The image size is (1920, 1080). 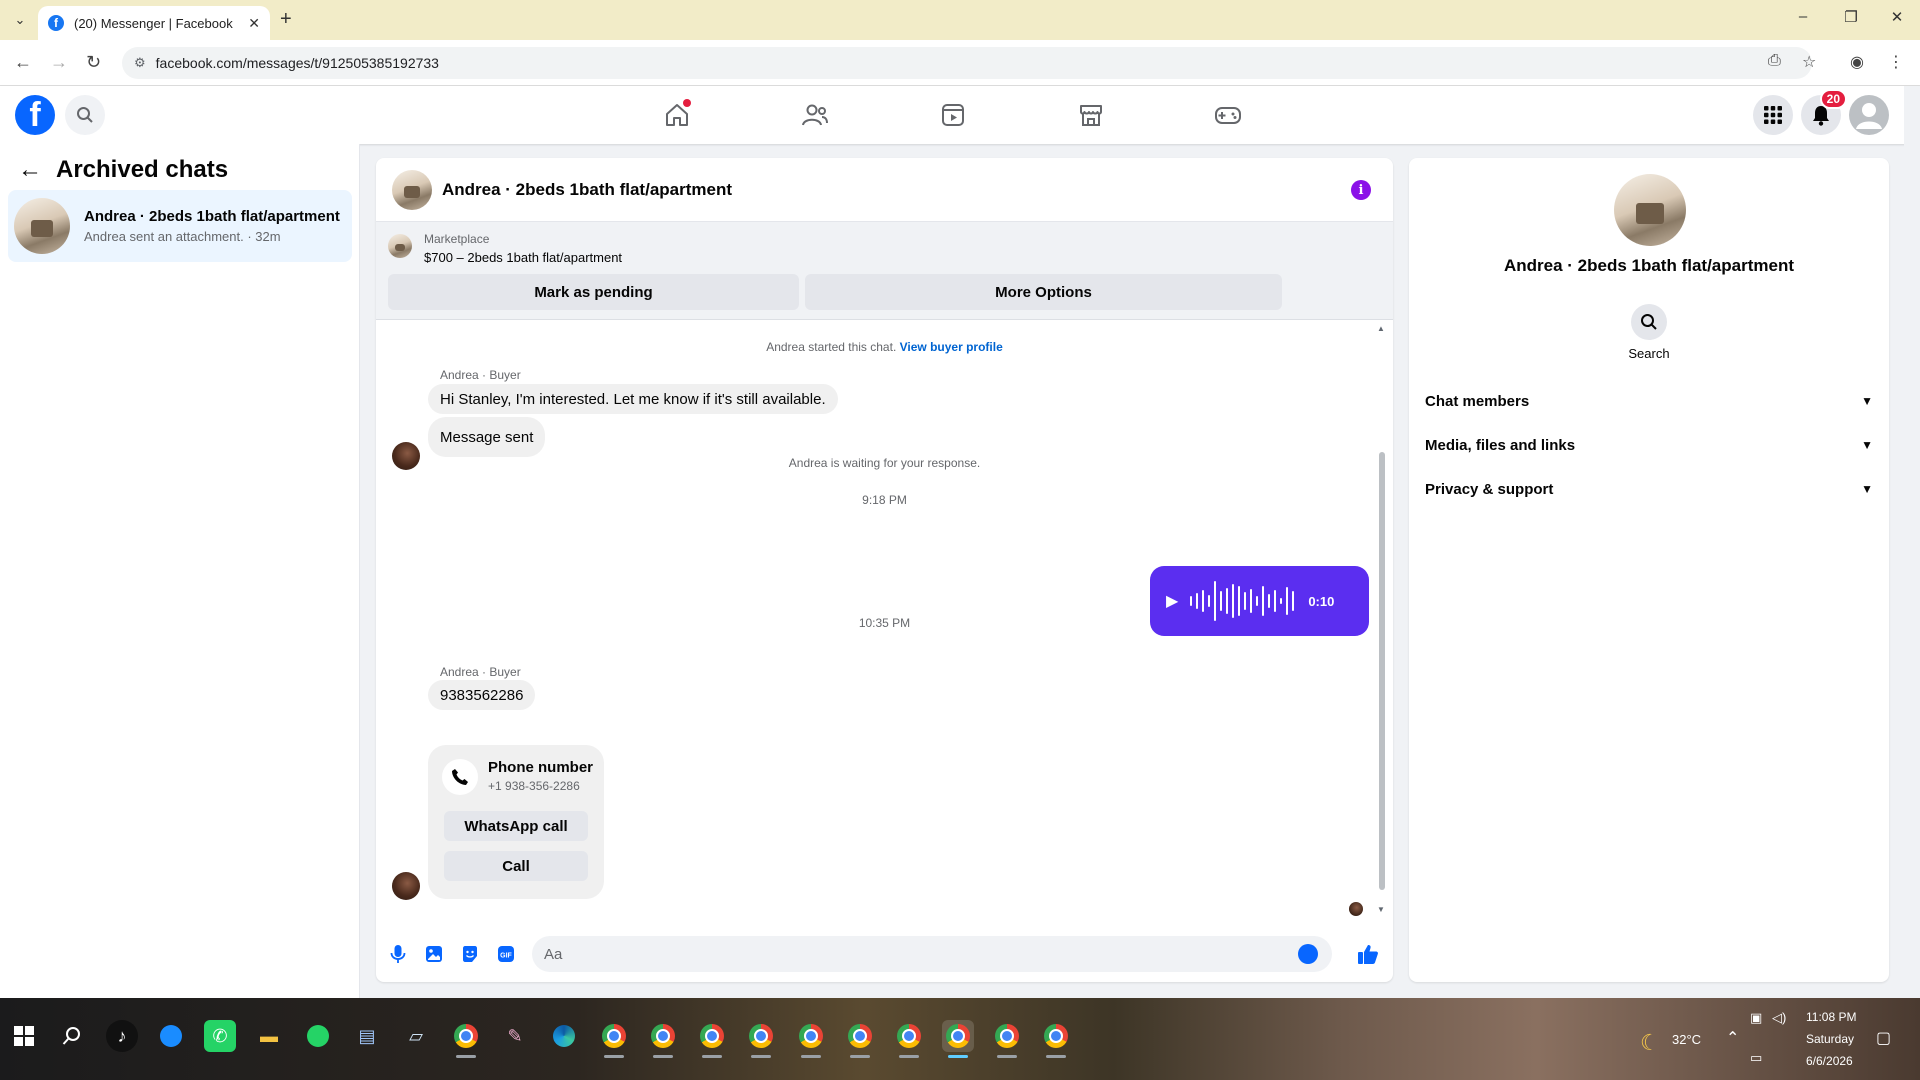 I want to click on whatsapp-call-button: WhatsApp call, so click(x=516, y=826).